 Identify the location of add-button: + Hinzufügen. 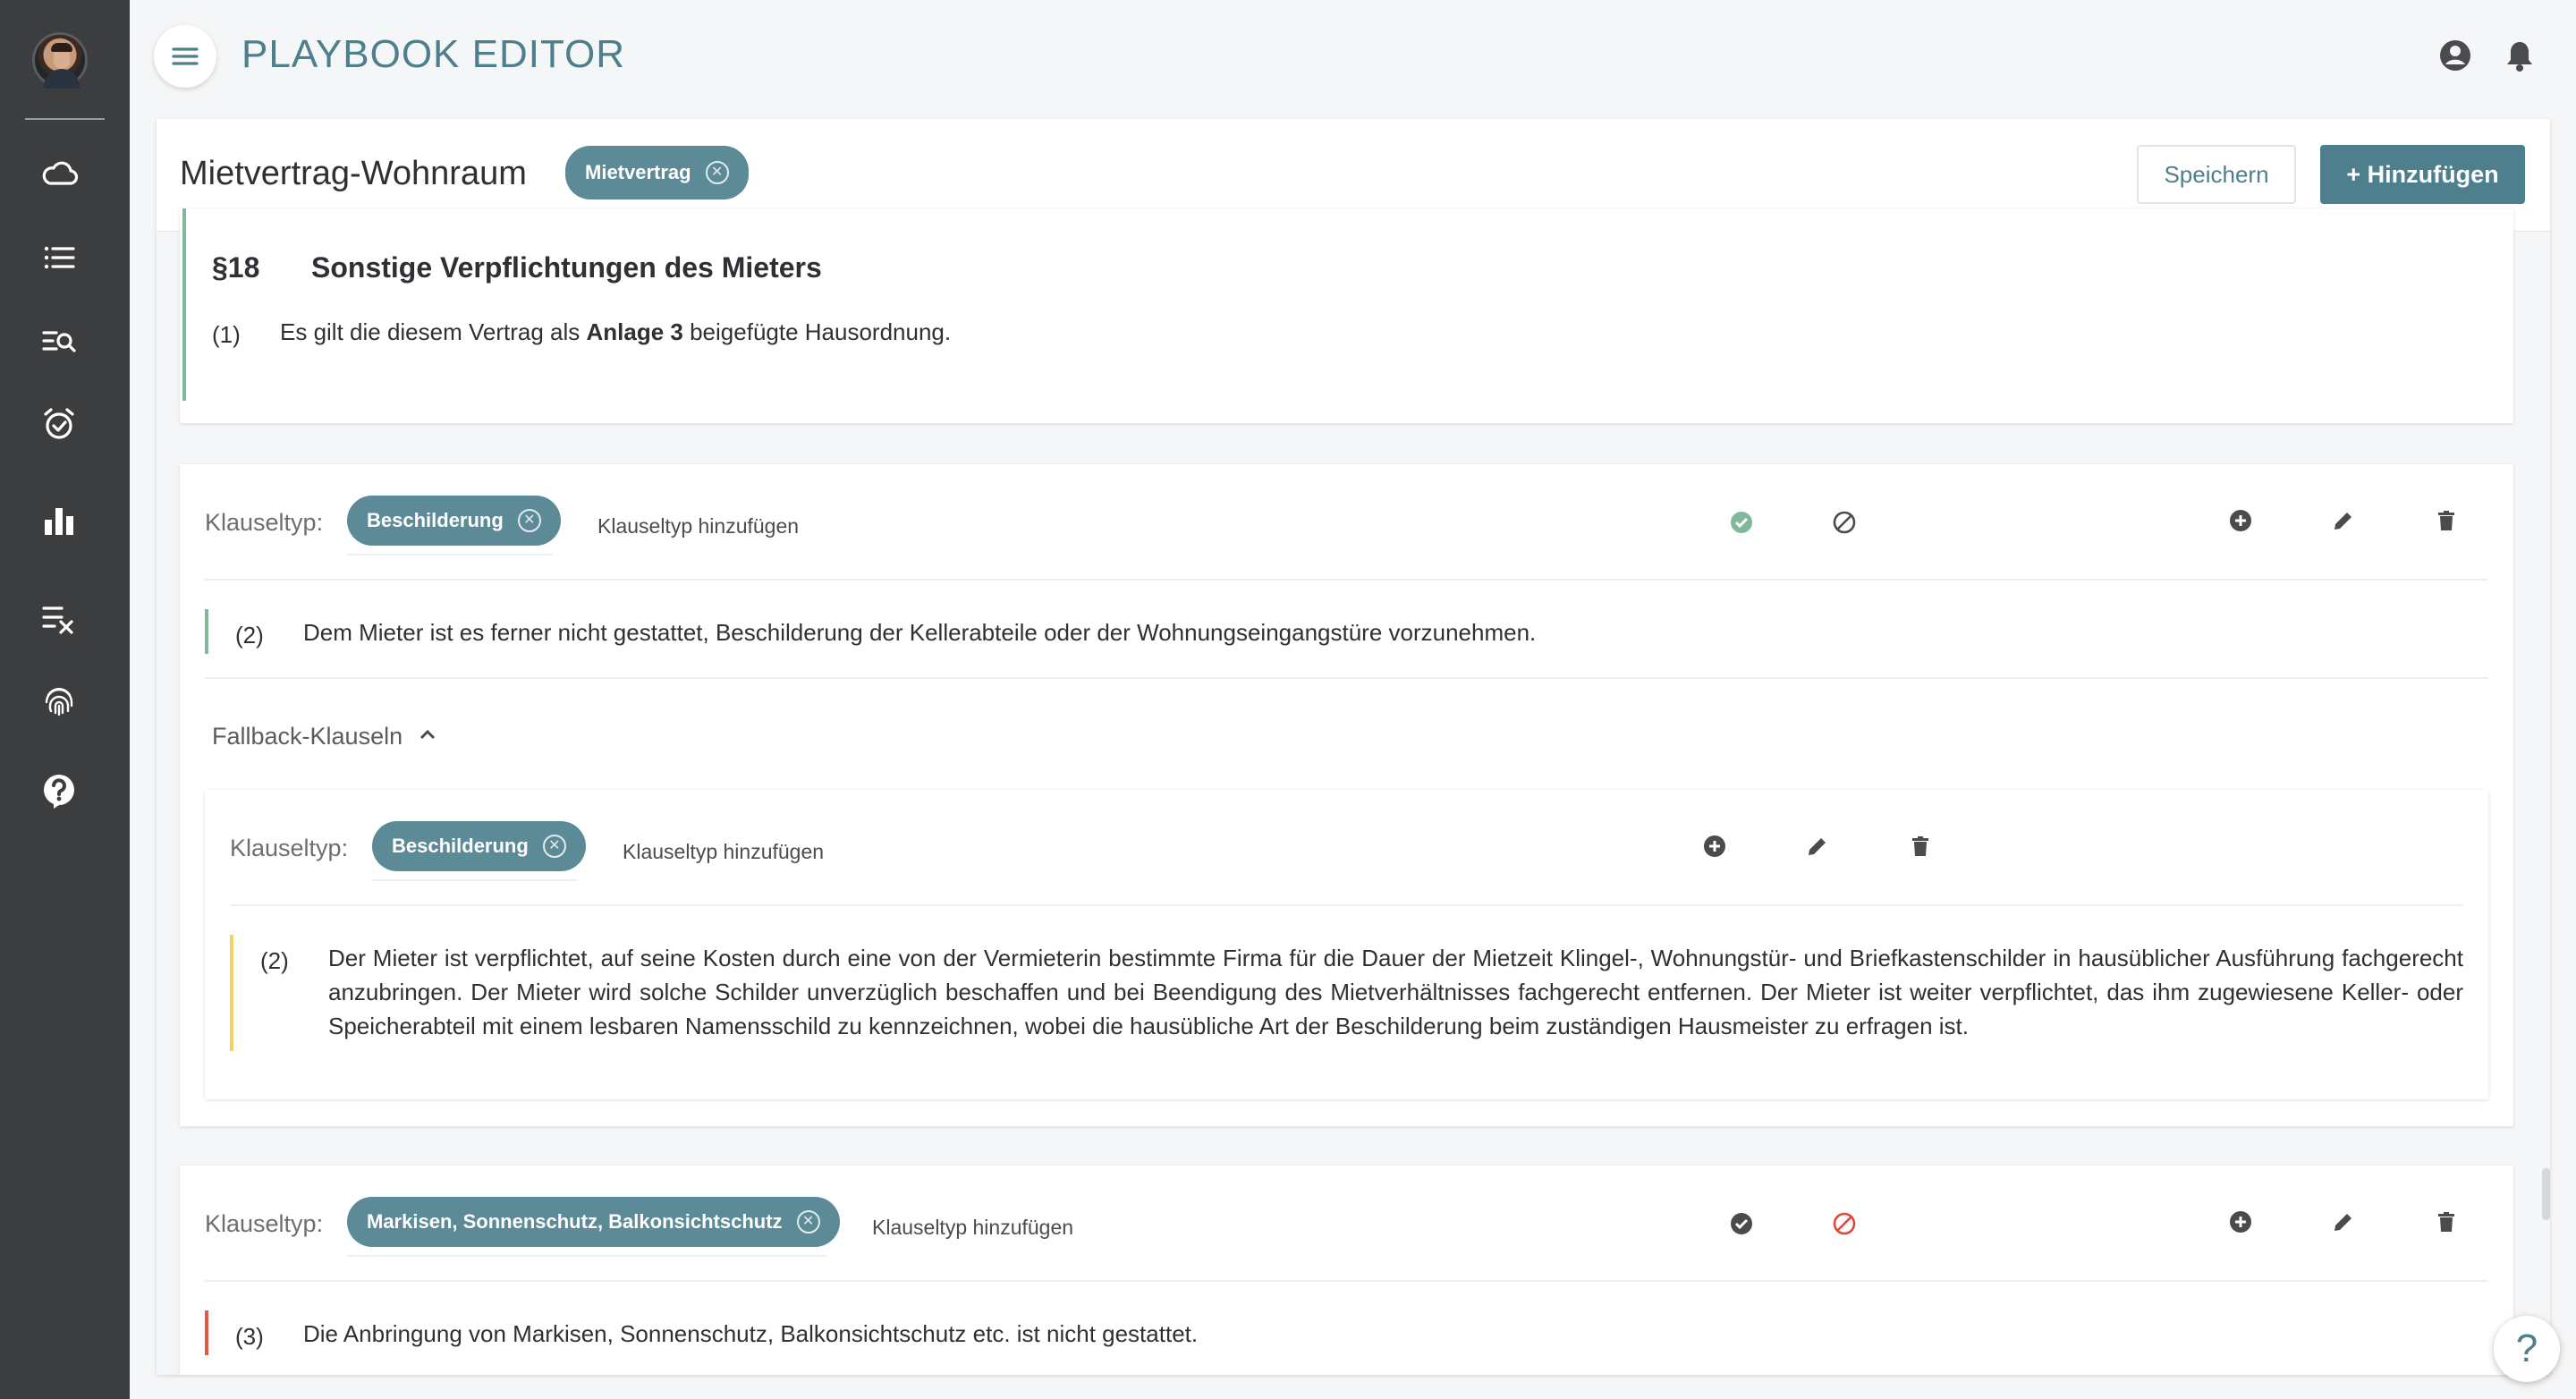
(2422, 174).